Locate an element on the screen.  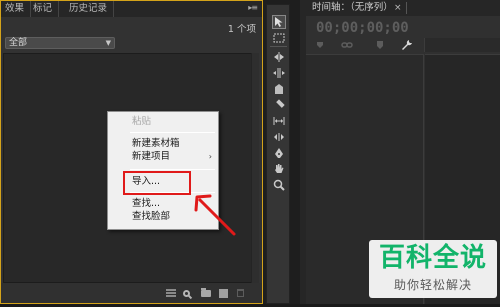
tools-divider is located at coordinates (278, 46).